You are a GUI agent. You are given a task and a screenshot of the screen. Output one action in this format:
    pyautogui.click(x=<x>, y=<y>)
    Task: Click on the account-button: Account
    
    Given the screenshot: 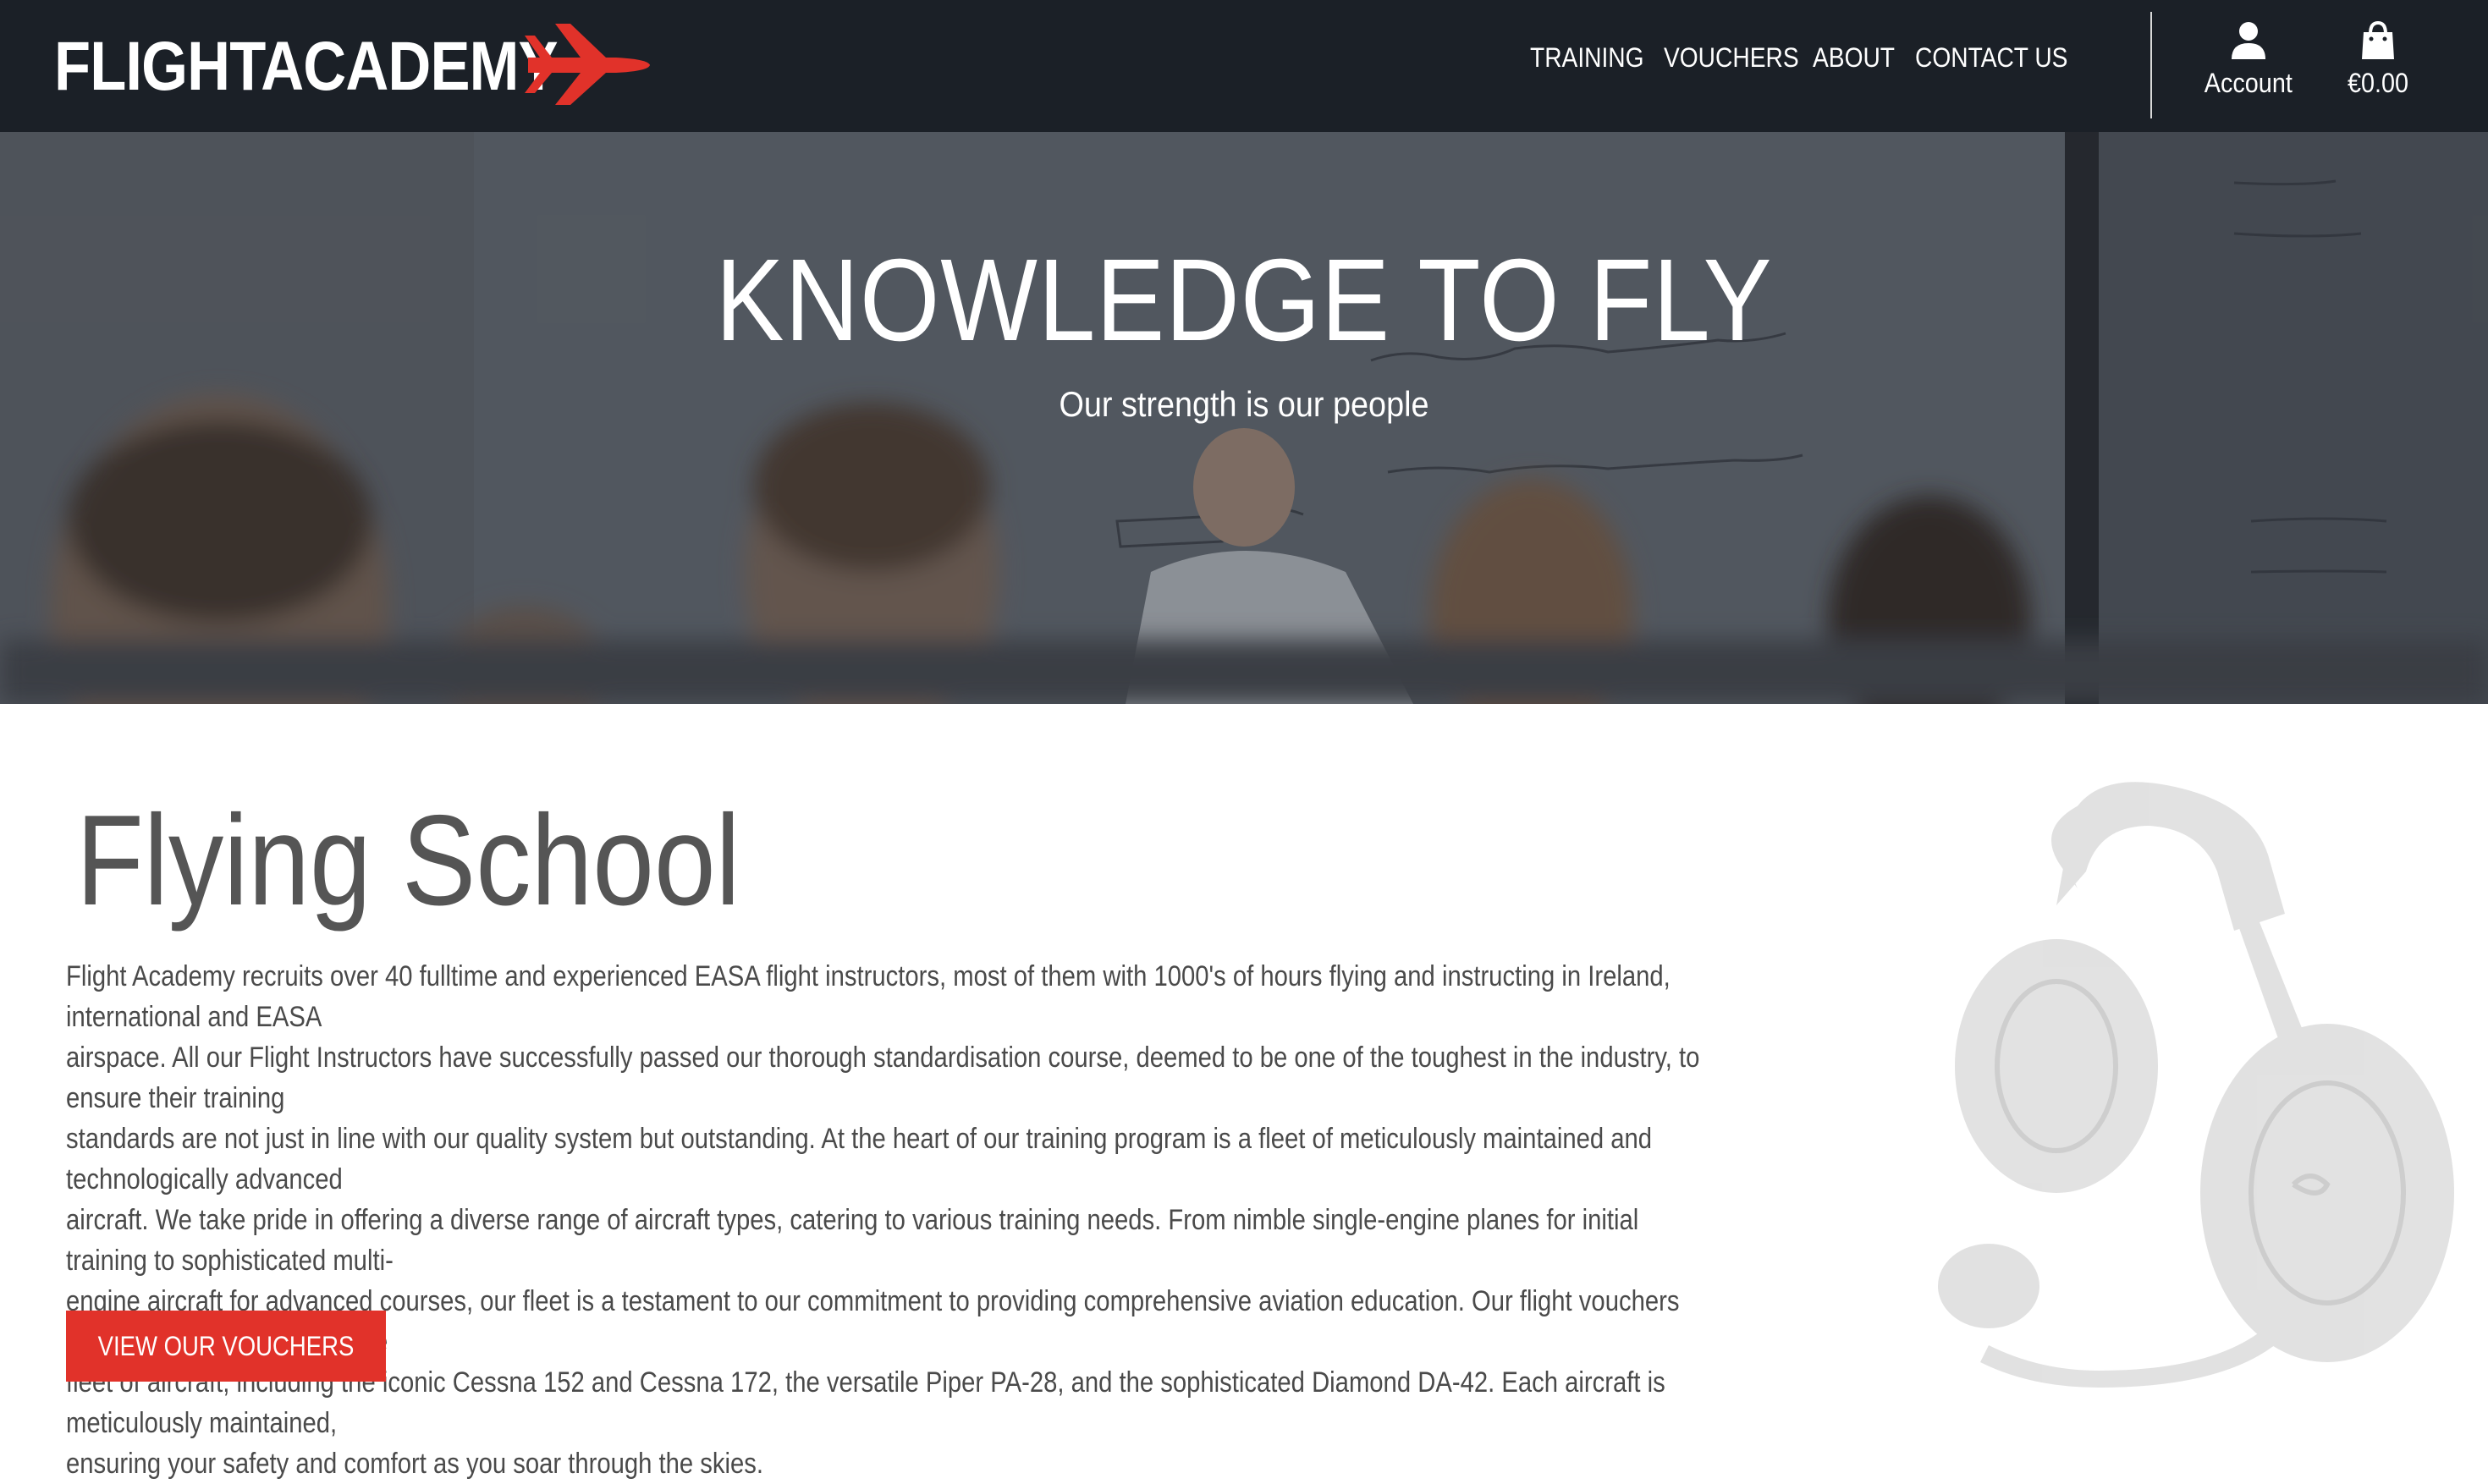 What is the action you would take?
    pyautogui.click(x=2248, y=66)
    